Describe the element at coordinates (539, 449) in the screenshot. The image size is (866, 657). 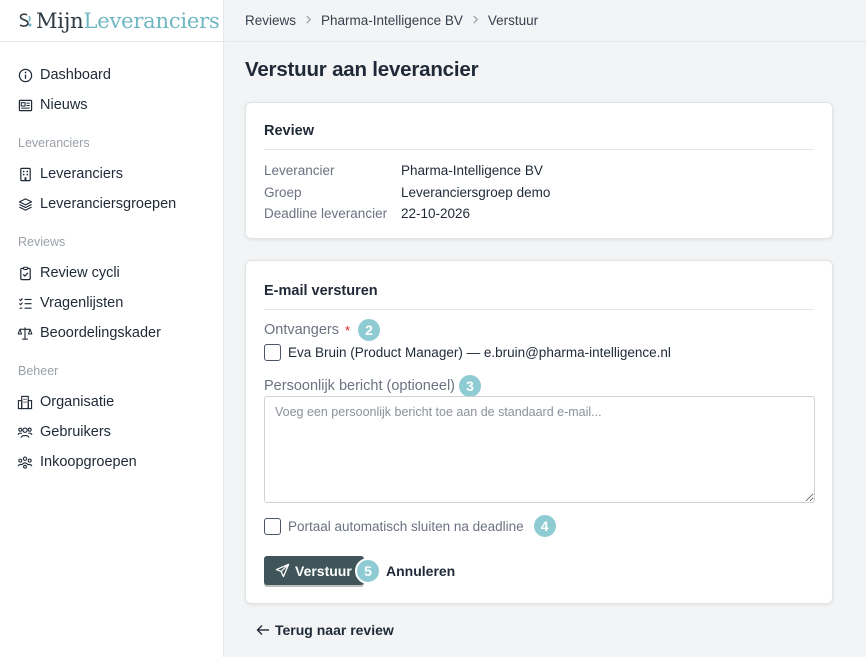
I see `personal-message-textarea` at that location.